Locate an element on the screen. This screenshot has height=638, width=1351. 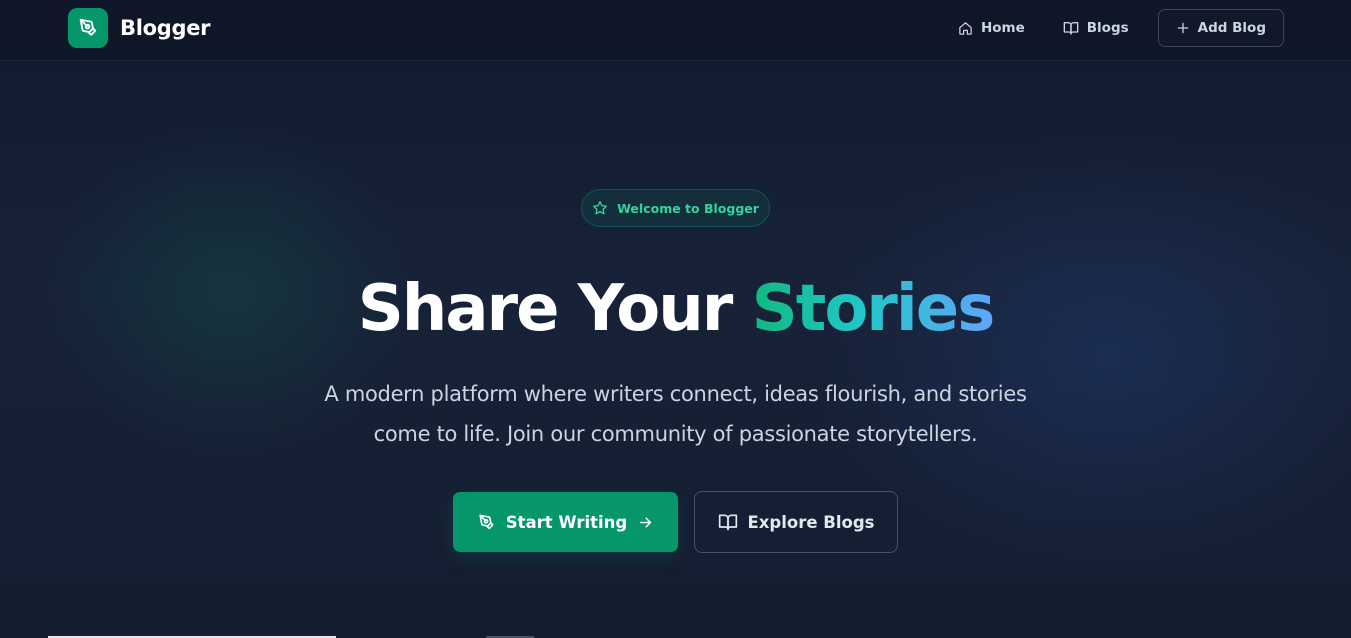
arrow-right-icon is located at coordinates (645, 522).